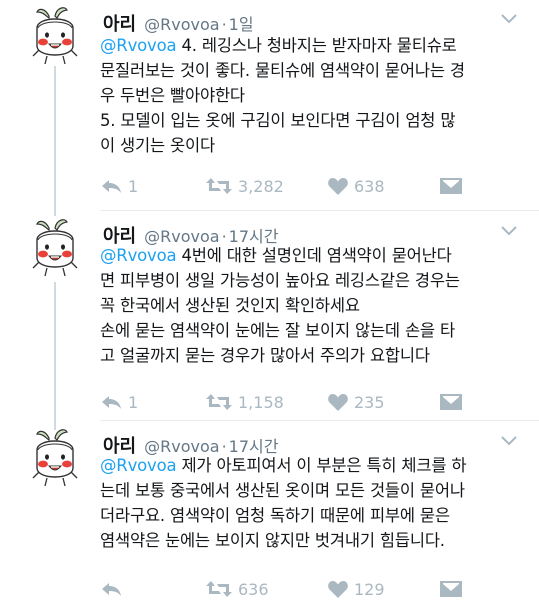 Image resolution: width=539 pixels, height=605 pixels. Describe the element at coordinates (278, 120) in the screenshot. I see `tweet-line: 5. 모델이 입는 옷에 구김이 보인다면 구김이 엄청 많` at that location.